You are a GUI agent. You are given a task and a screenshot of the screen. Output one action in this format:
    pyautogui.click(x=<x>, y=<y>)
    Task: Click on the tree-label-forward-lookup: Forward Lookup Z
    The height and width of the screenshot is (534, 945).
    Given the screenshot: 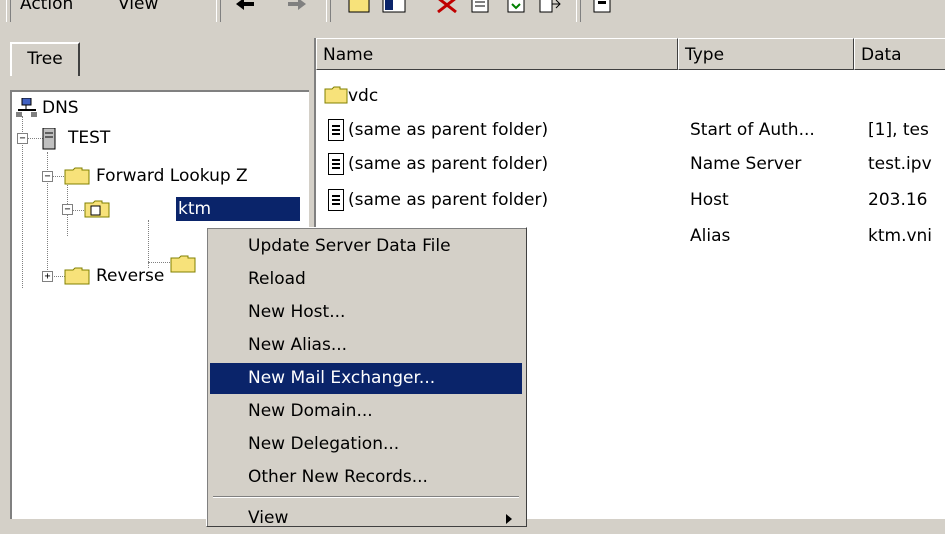 What is the action you would take?
    pyautogui.click(x=172, y=176)
    